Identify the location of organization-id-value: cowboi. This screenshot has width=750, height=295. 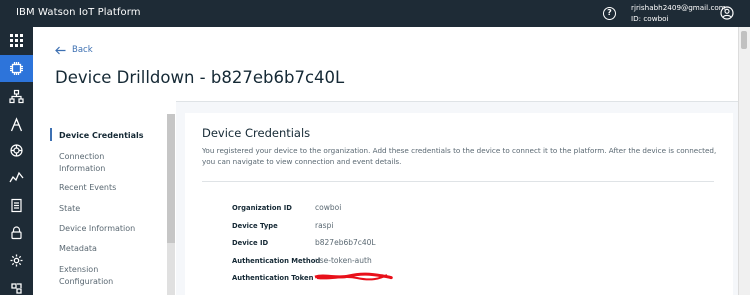
(328, 207).